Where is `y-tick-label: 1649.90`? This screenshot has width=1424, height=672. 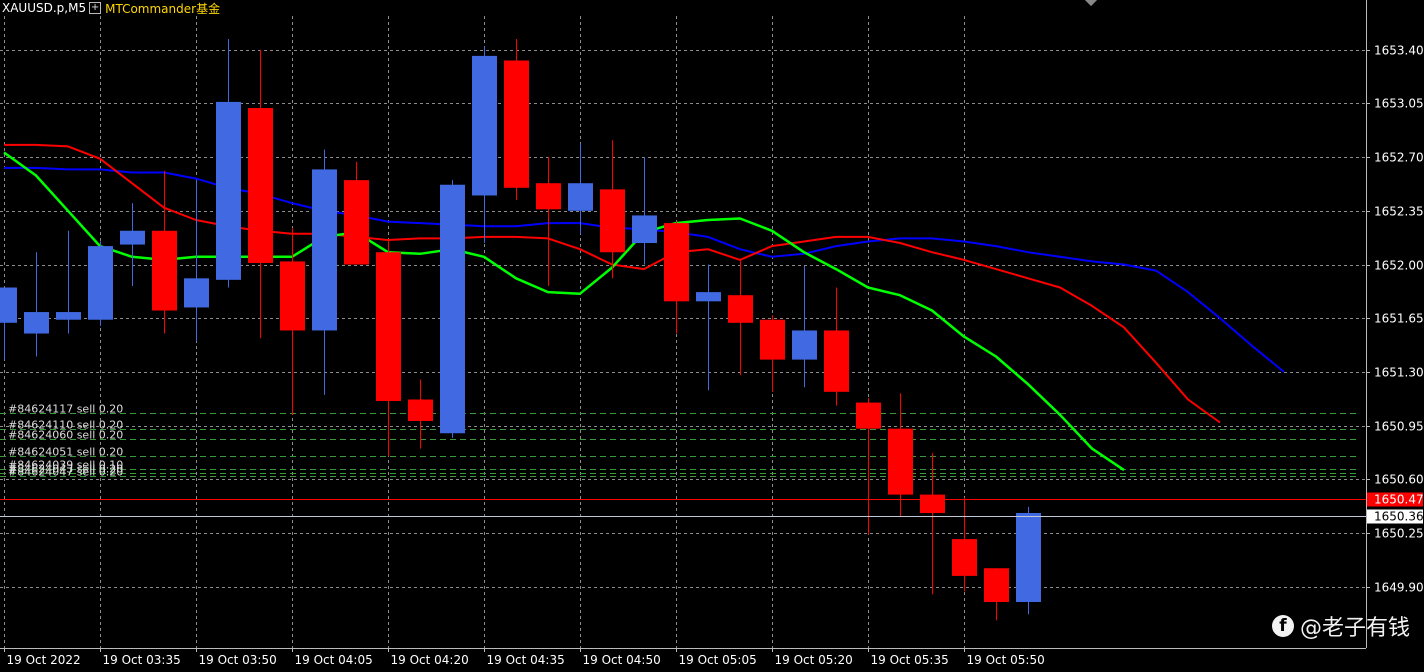
y-tick-label: 1649.90 is located at coordinates (1399, 588).